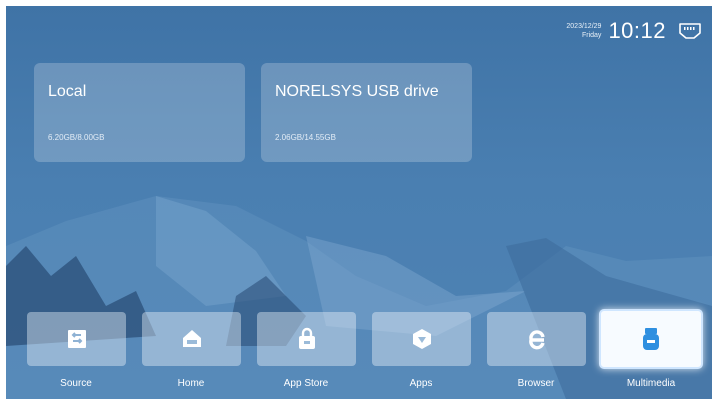 Image resolution: width=718 pixels, height=405 pixels. What do you see at coordinates (591, 35) in the screenshot?
I see `weekday-text: Friday` at bounding box center [591, 35].